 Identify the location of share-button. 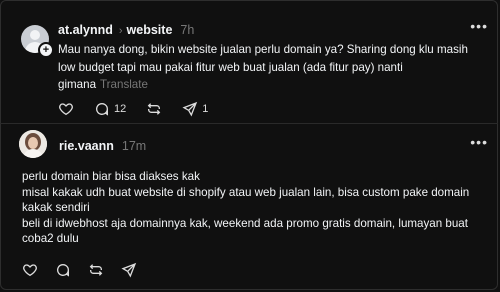
(129, 270).